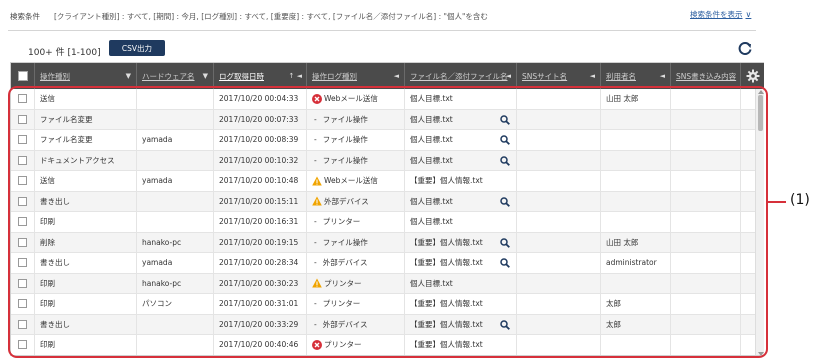 Image resolution: width=822 pixels, height=362 pixels. What do you see at coordinates (162, 242) in the screenshot?
I see `hardware-name: hanako-pc` at bounding box center [162, 242].